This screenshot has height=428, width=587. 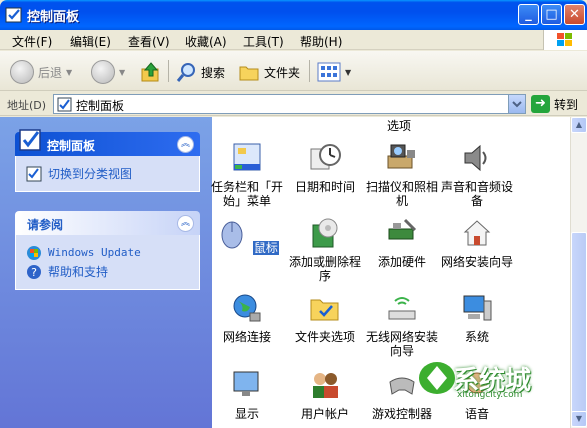 What do you see at coordinates (551, 14) in the screenshot?
I see `maximize-button: □` at bounding box center [551, 14].